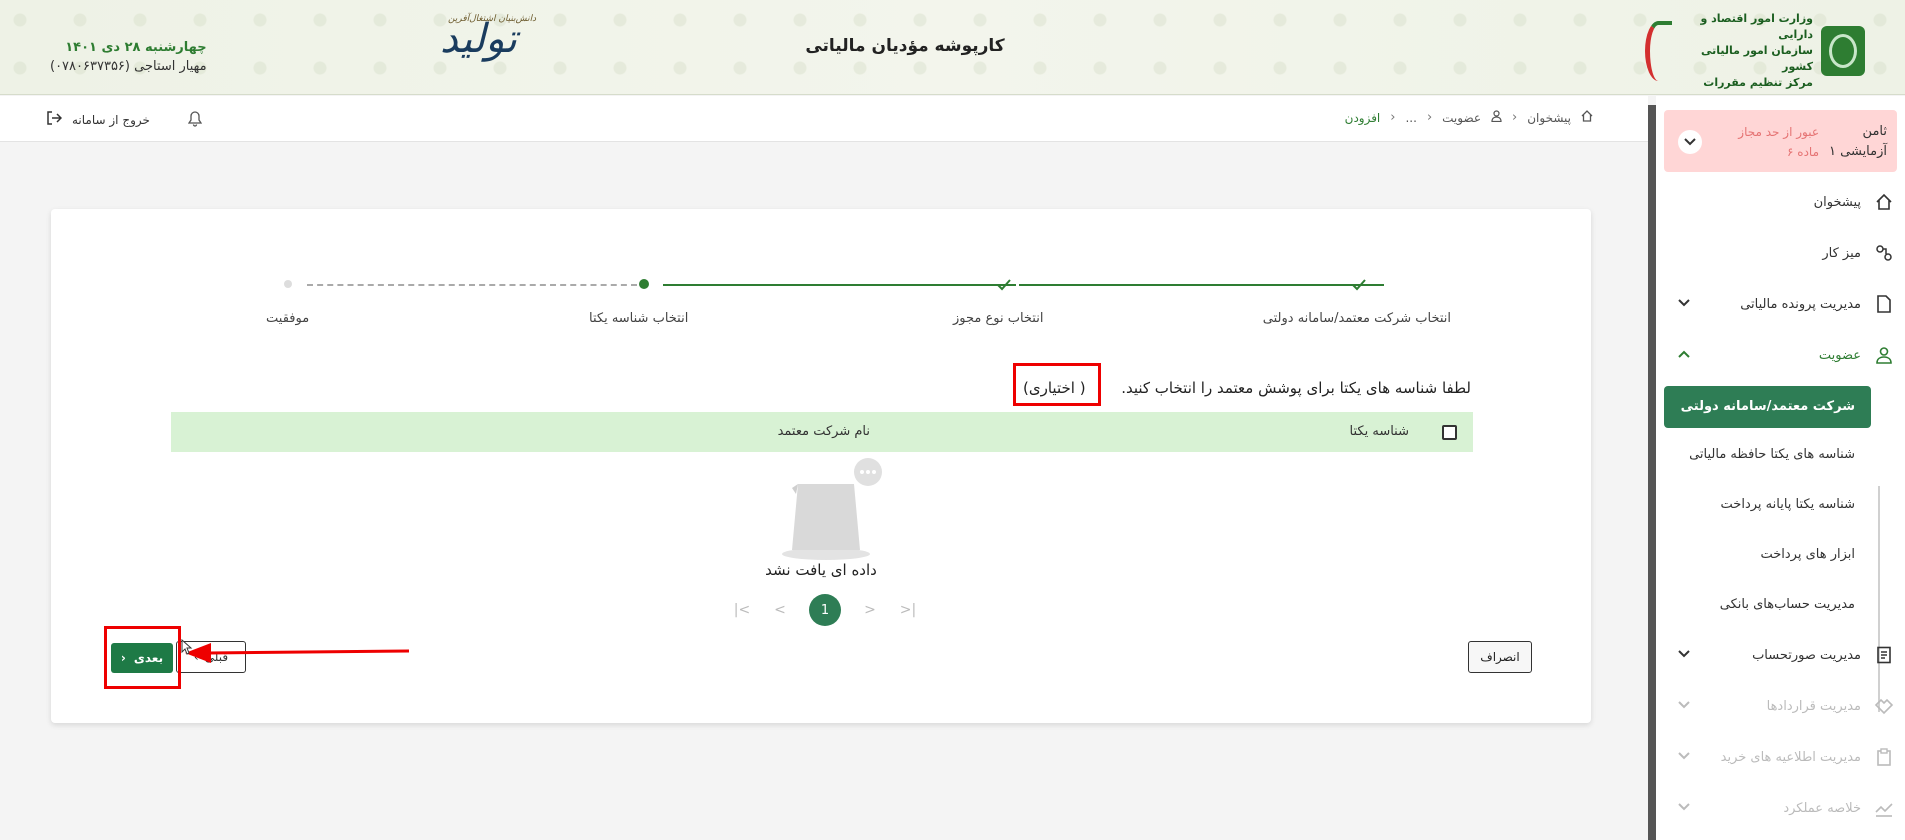 Image resolution: width=1905 pixels, height=840 pixels. Describe the element at coordinates (639, 318) in the screenshot. I see `step-label: انتخاب شناسه یکتا` at that location.